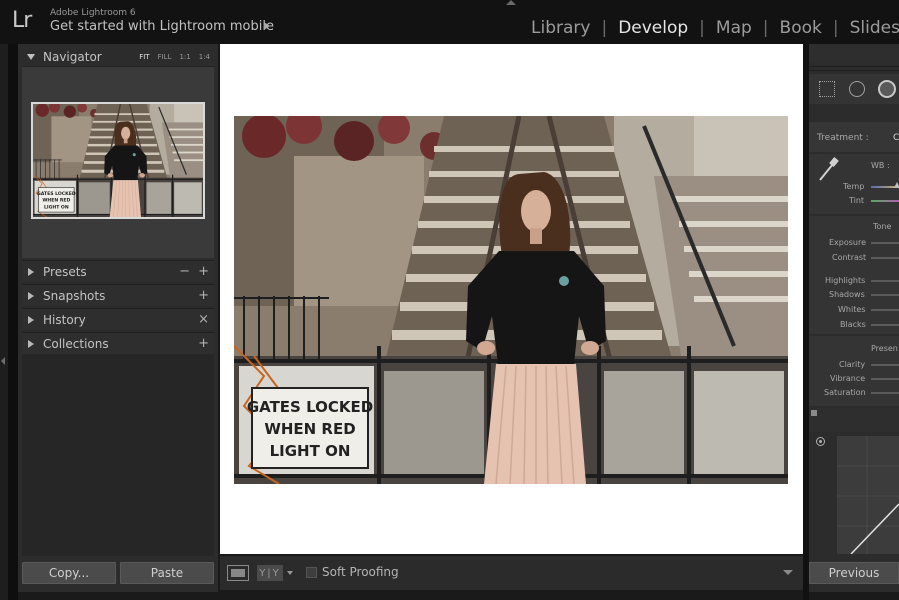 The image size is (899, 600). I want to click on left-panel-edge, so click(4, 322).